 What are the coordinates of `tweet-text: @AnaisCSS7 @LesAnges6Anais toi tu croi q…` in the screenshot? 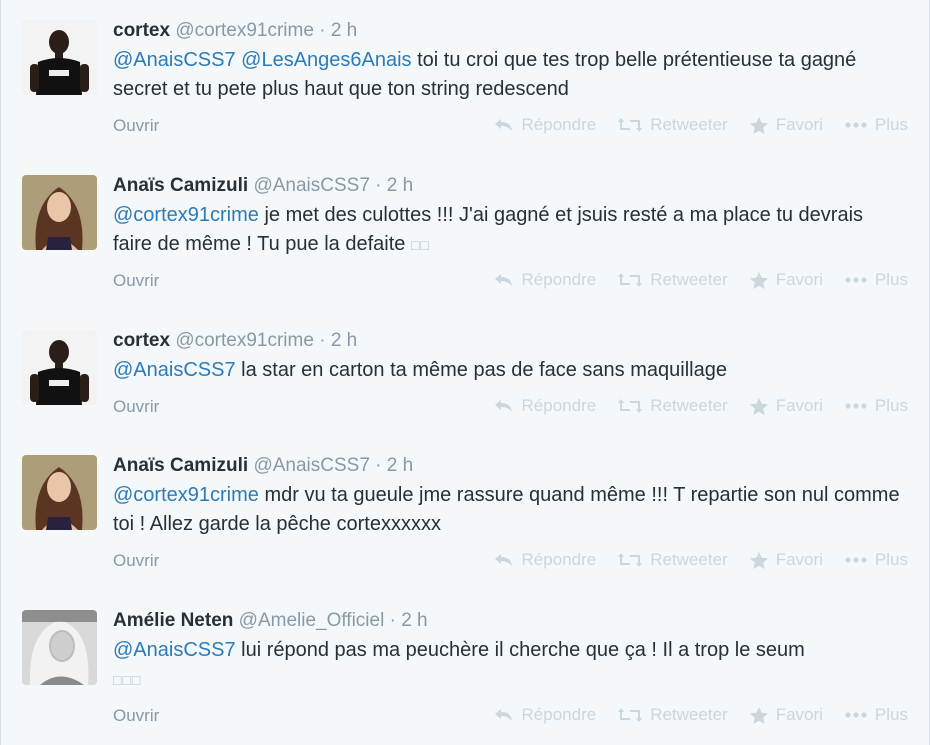 It's located at (508, 75).